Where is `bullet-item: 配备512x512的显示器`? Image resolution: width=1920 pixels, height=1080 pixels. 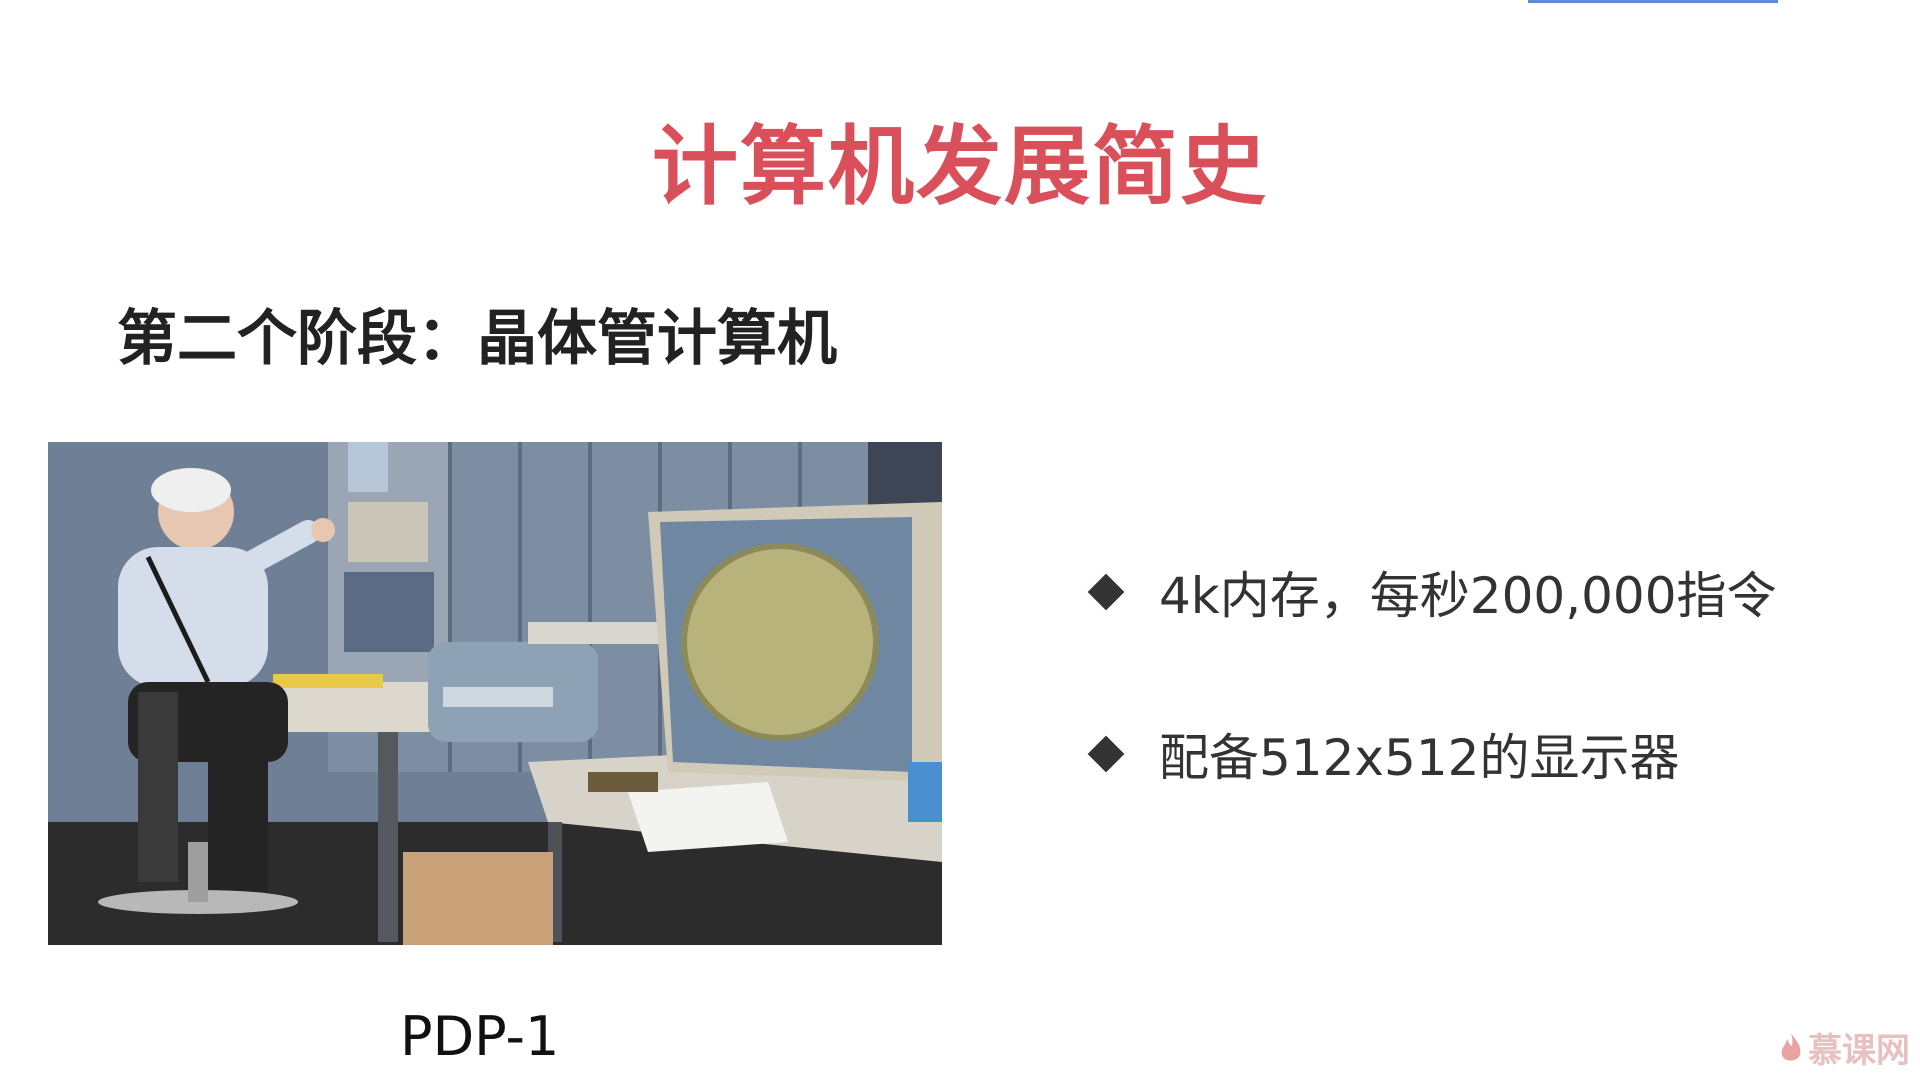 bullet-item: 配备512x512的显示器 is located at coordinates (1382, 754).